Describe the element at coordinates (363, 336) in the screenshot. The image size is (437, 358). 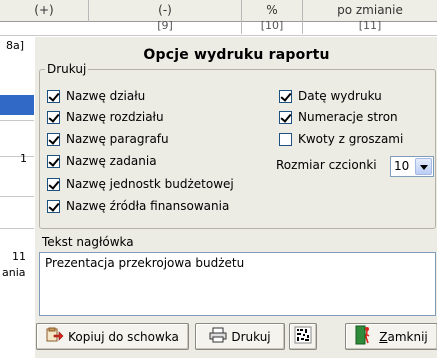
I see `door-exit-icon` at that location.